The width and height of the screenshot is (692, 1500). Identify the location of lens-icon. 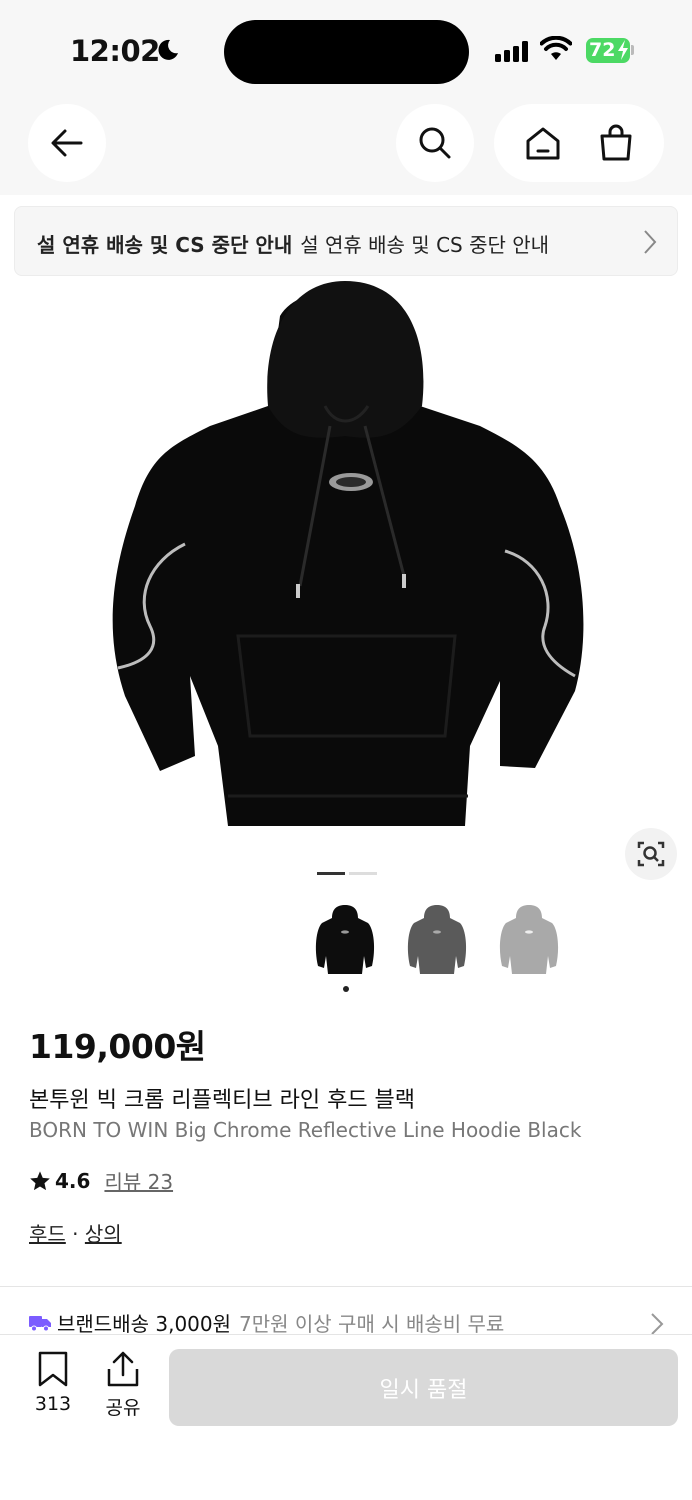
(651, 854).